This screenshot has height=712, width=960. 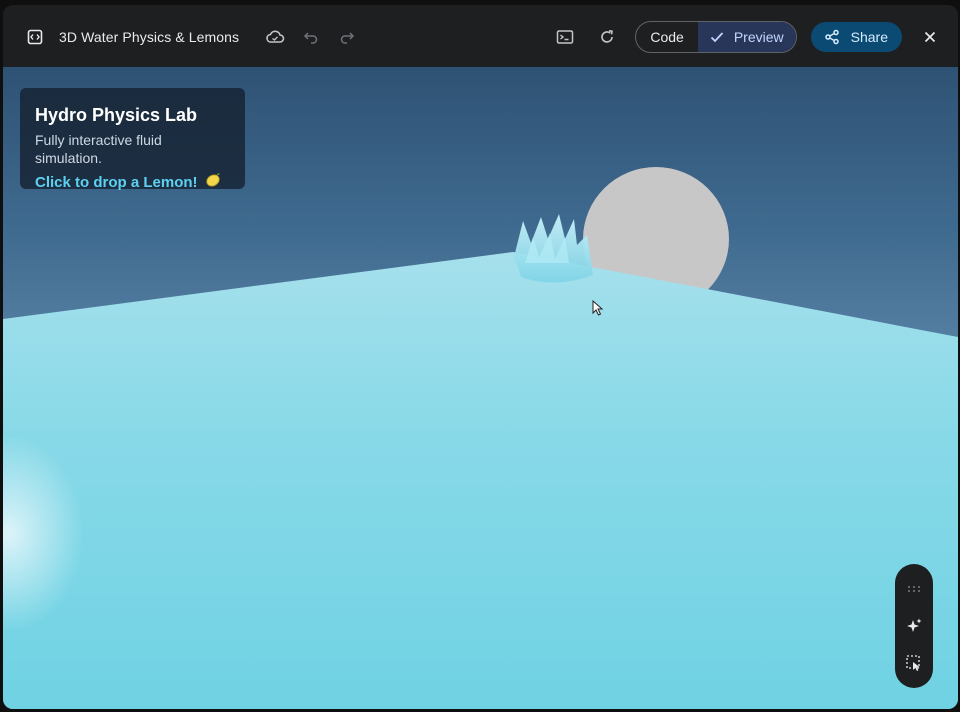 I want to click on code-tab-label: Code, so click(x=667, y=37).